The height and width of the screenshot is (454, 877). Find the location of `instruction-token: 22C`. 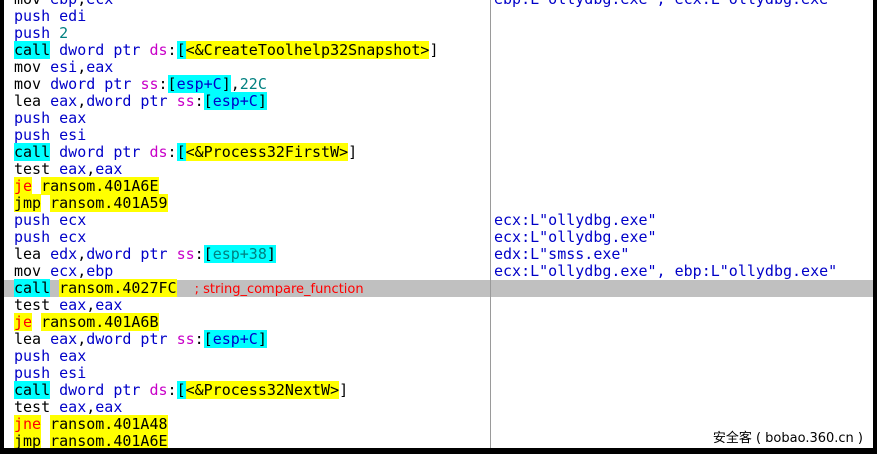

instruction-token: 22C is located at coordinates (253, 84).